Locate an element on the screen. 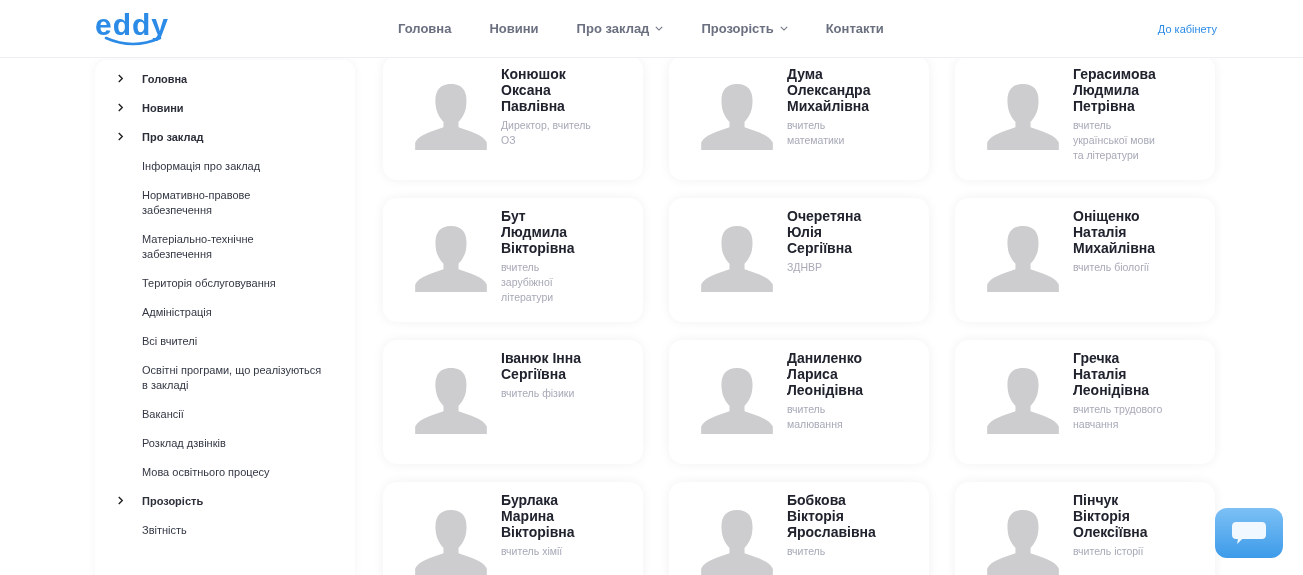 Image resolution: width=1303 pixels, height=575 pixels. staff-role: вчитель трудового навчання is located at coordinates (1118, 417).